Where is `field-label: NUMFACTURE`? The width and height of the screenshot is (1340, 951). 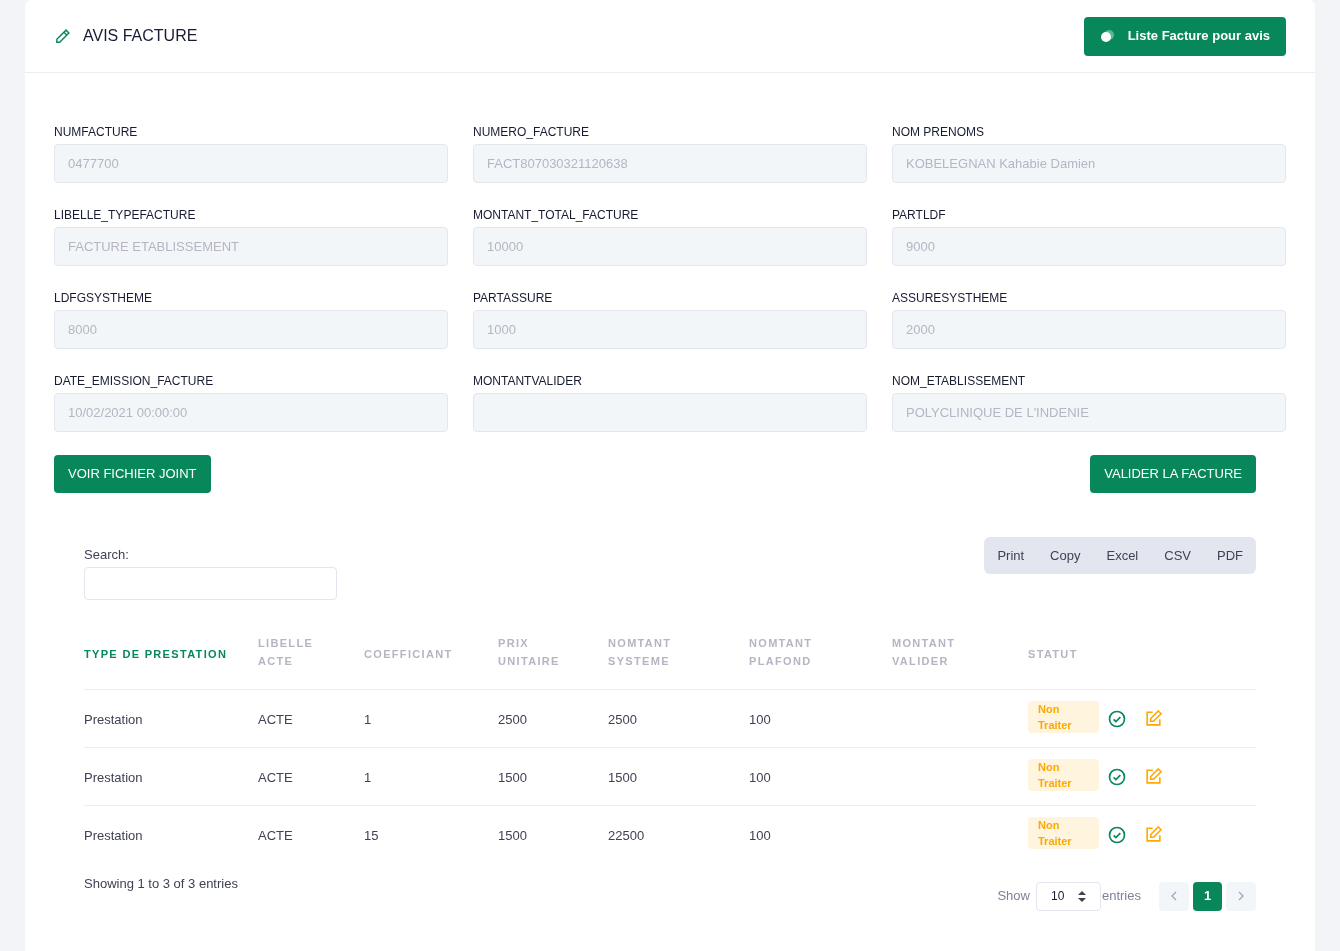
field-label: NUMFACTURE is located at coordinates (96, 132).